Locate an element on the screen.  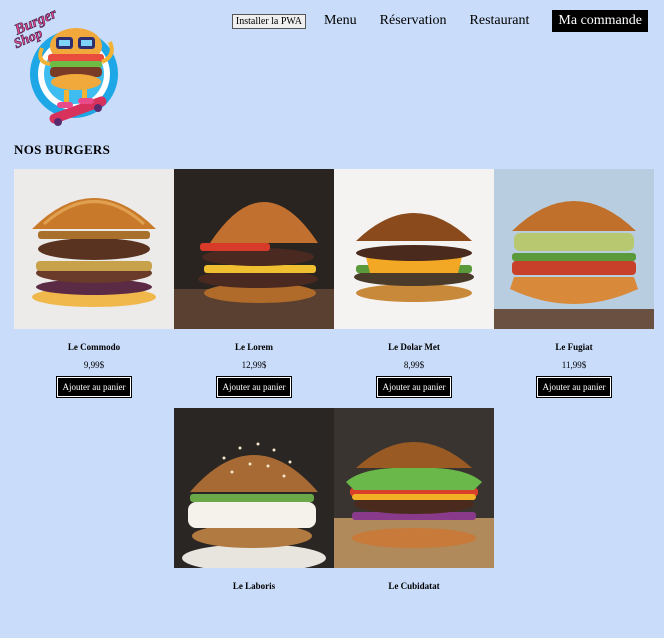
product-price: 9,99$ is located at coordinates (94, 365).